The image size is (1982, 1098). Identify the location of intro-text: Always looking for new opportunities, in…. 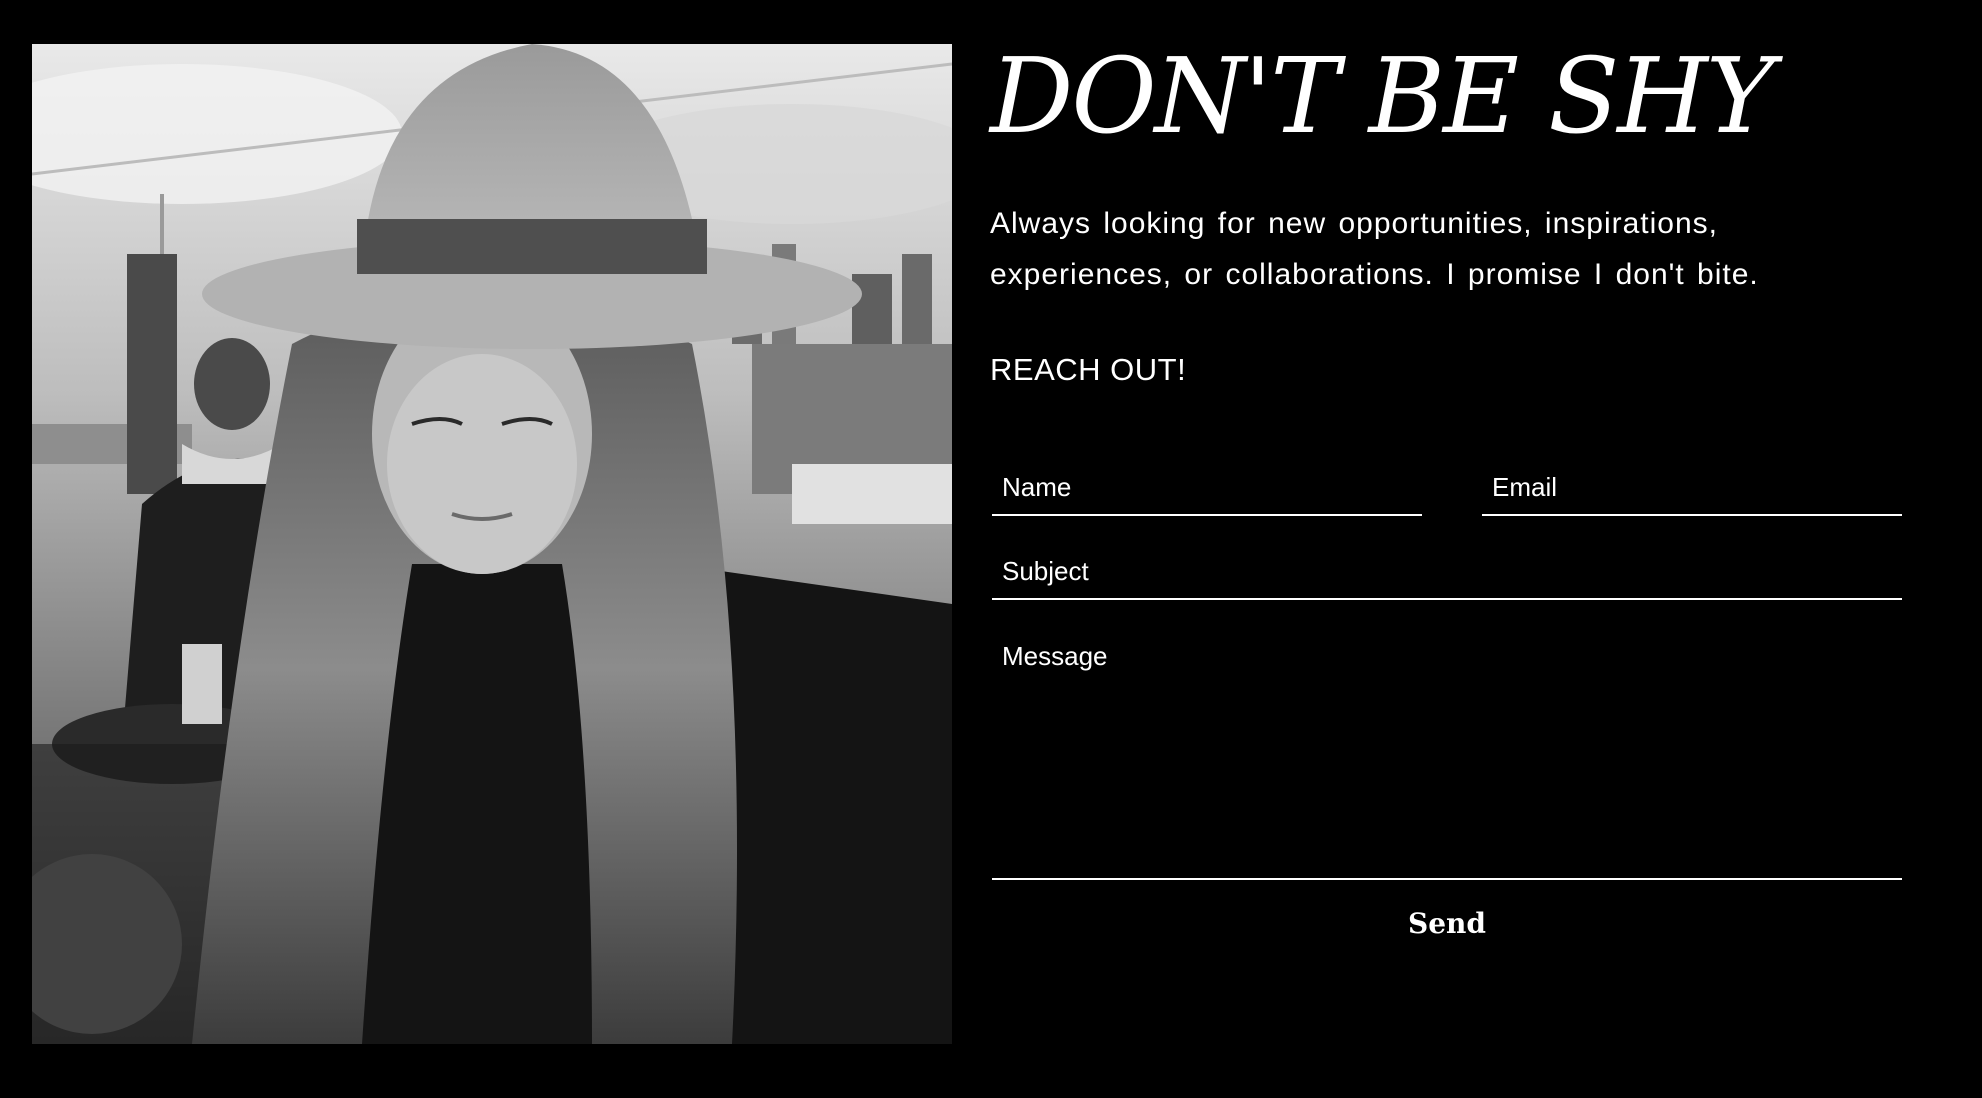
(1374, 249).